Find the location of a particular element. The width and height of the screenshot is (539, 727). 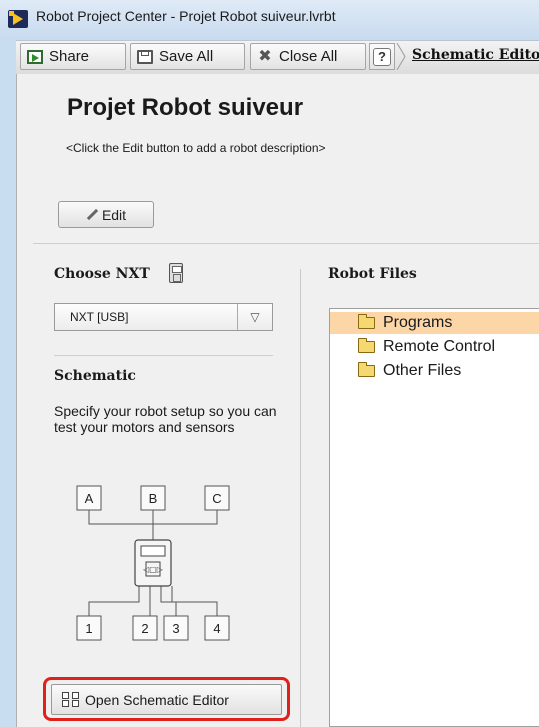

schematic-icon is located at coordinates (70, 699).